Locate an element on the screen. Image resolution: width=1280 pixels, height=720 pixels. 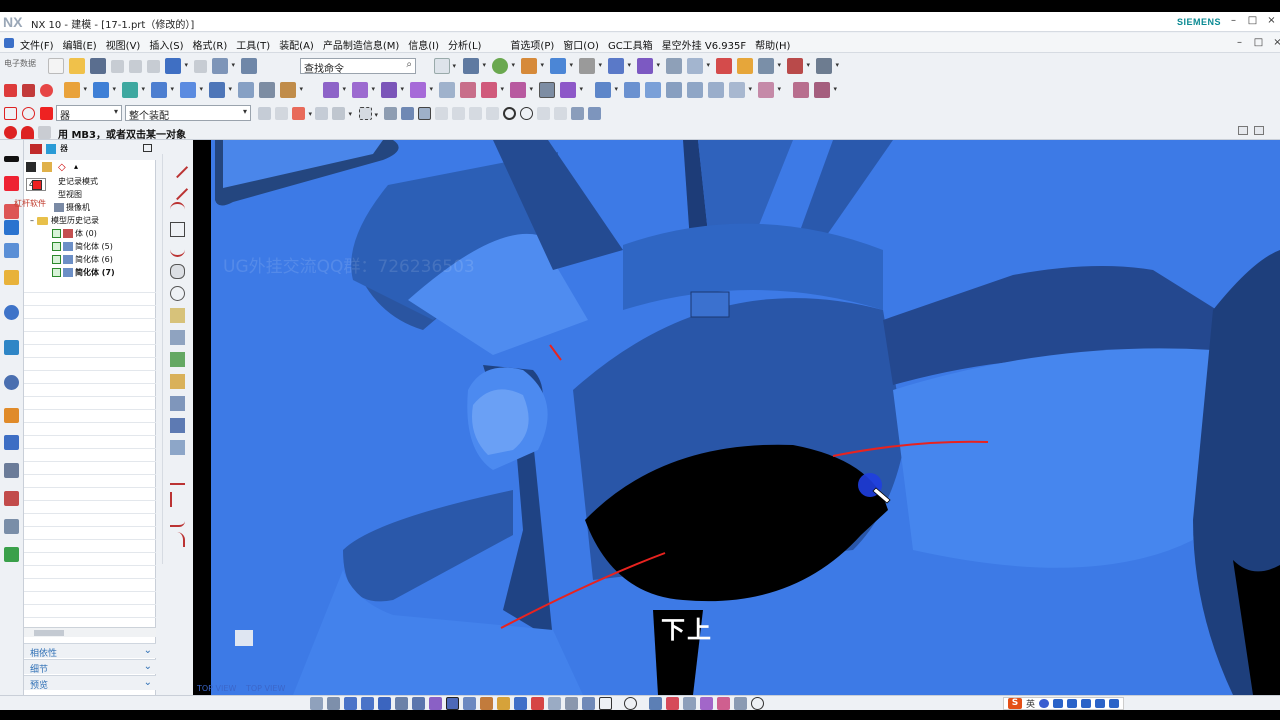
clock-icon is located at coordinates (11, 382).